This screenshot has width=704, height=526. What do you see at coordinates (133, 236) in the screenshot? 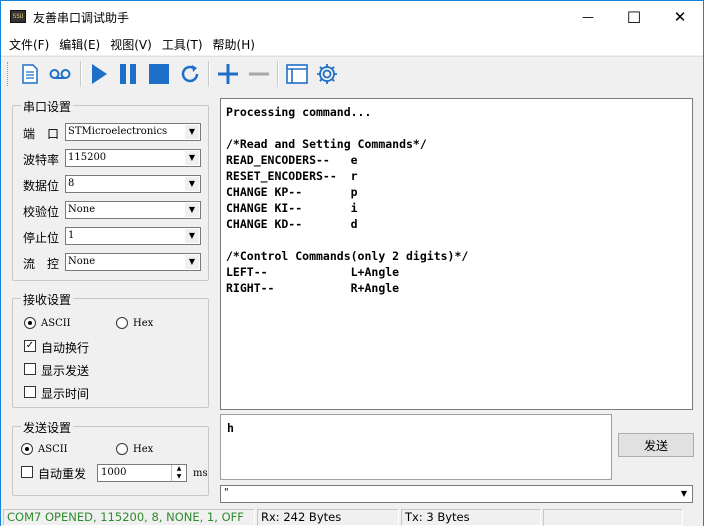
I see `stopbits-select: 1 ▼` at bounding box center [133, 236].